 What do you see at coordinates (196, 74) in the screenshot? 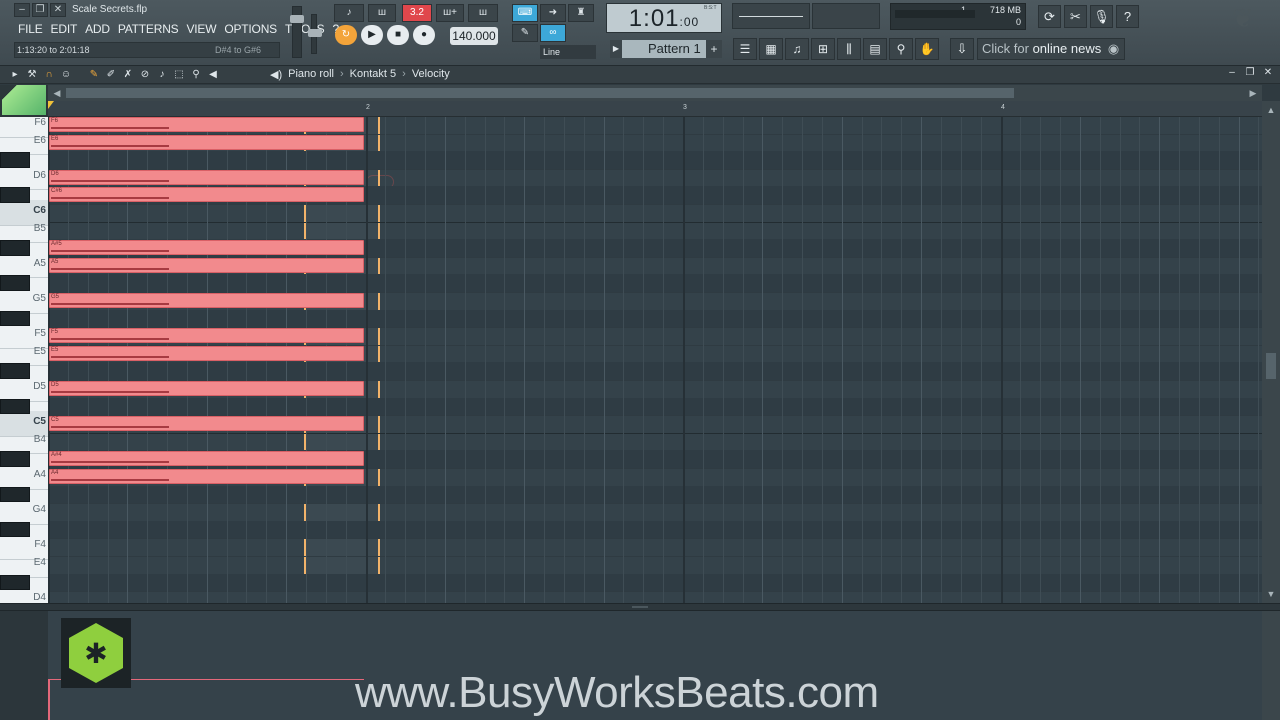
I see `zoom-tool-icon: ⚲` at bounding box center [196, 74].